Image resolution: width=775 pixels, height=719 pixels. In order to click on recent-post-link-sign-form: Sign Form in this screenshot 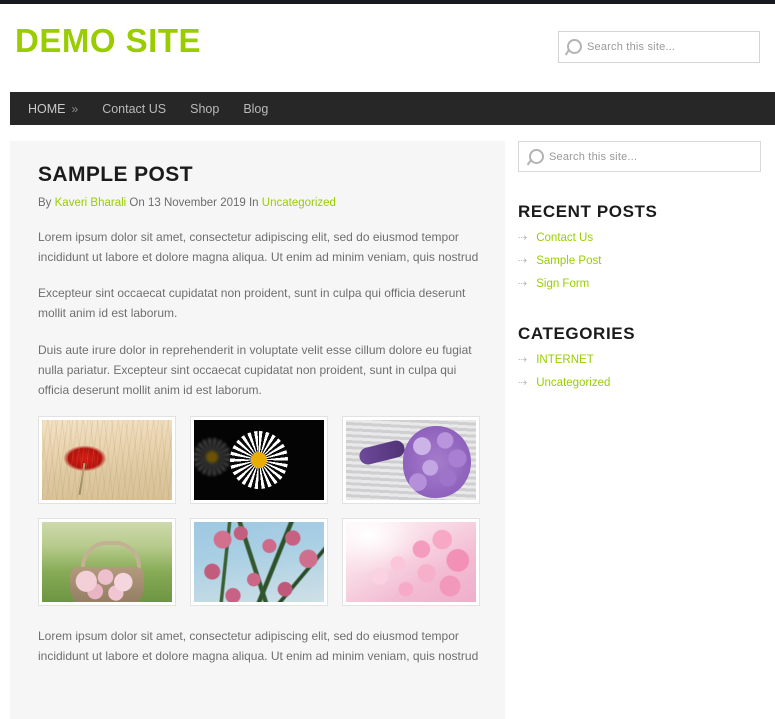, I will do `click(562, 284)`.